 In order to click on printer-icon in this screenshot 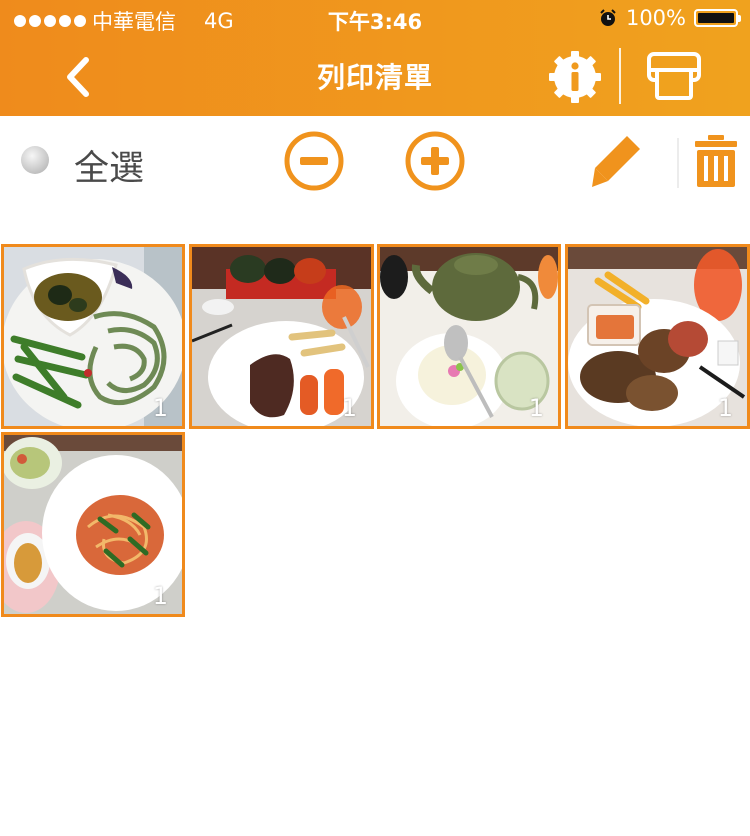, I will do `click(674, 76)`.